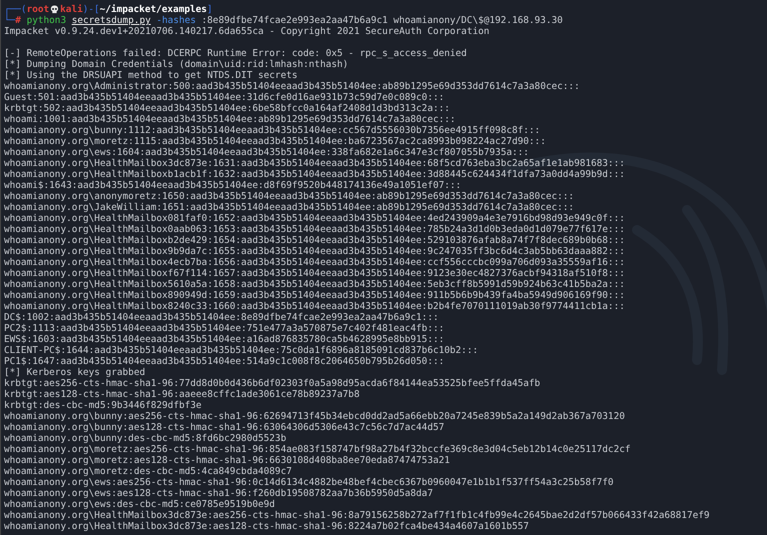 This screenshot has height=535, width=767. I want to click on output-line: Impacket v0.9.24.dev1+20210706.140217.6da655ca - Copyright 2021 SecureAuth Corporation, so click(247, 31).